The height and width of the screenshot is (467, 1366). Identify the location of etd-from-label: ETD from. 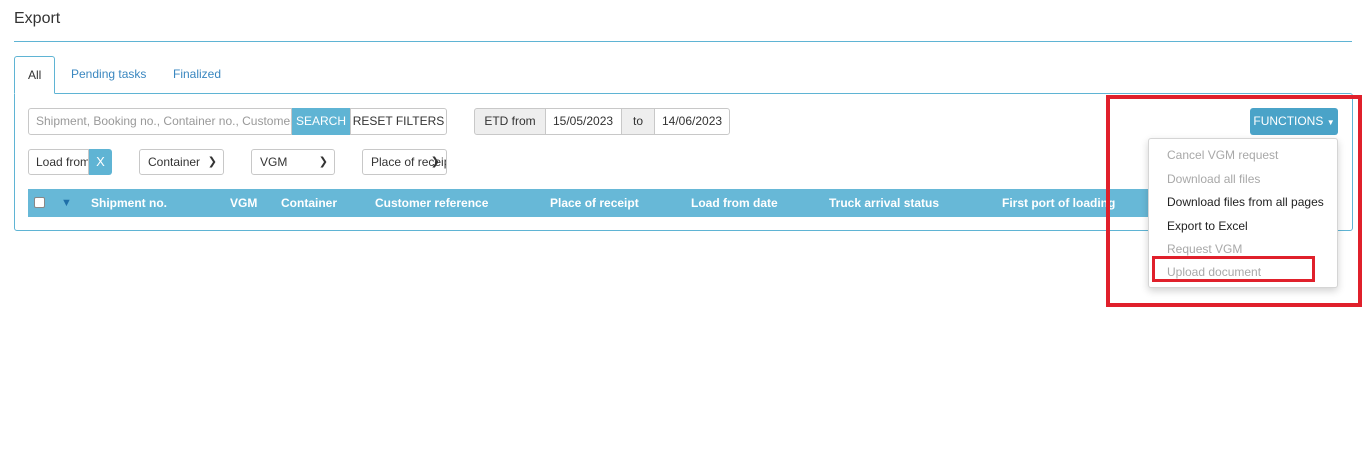
(510, 121).